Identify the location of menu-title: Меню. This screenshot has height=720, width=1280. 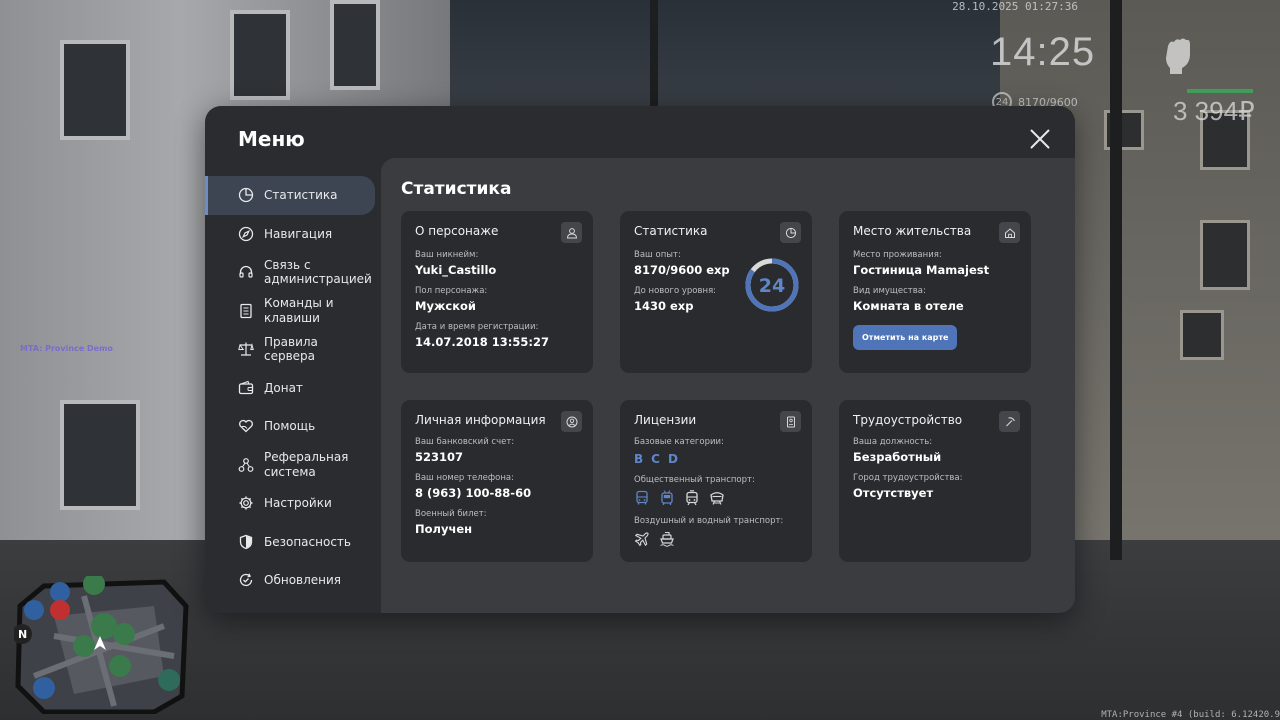
(271, 139).